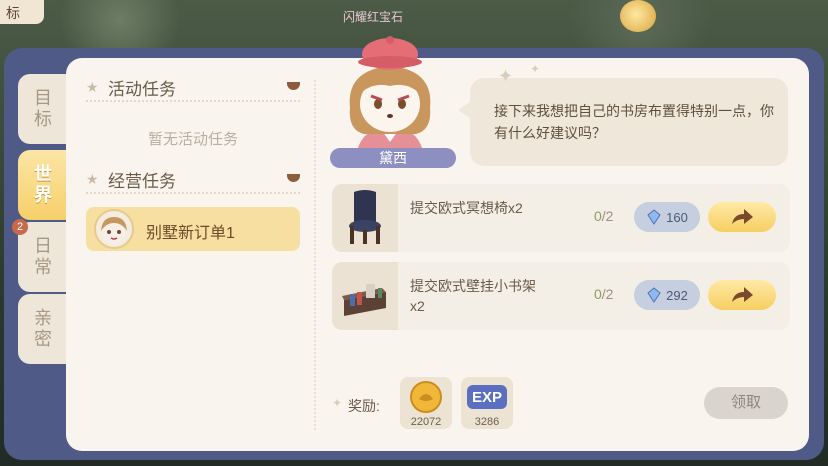 The width and height of the screenshot is (828, 466). Describe the element at coordinates (190, 233) in the screenshot. I see `task-item-label: 别墅新订单1` at that location.